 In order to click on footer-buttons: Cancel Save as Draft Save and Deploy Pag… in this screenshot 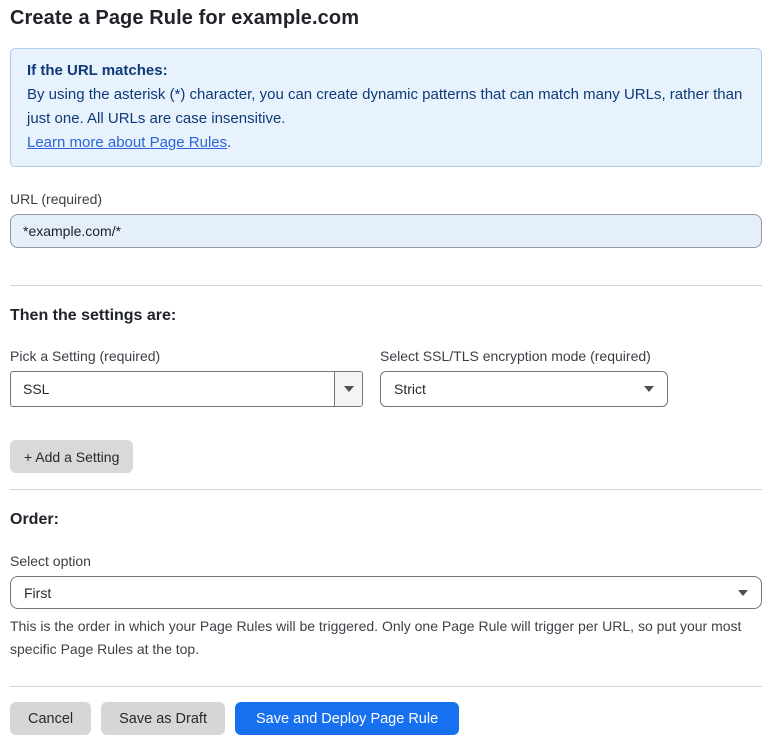, I will do `click(386, 718)`.